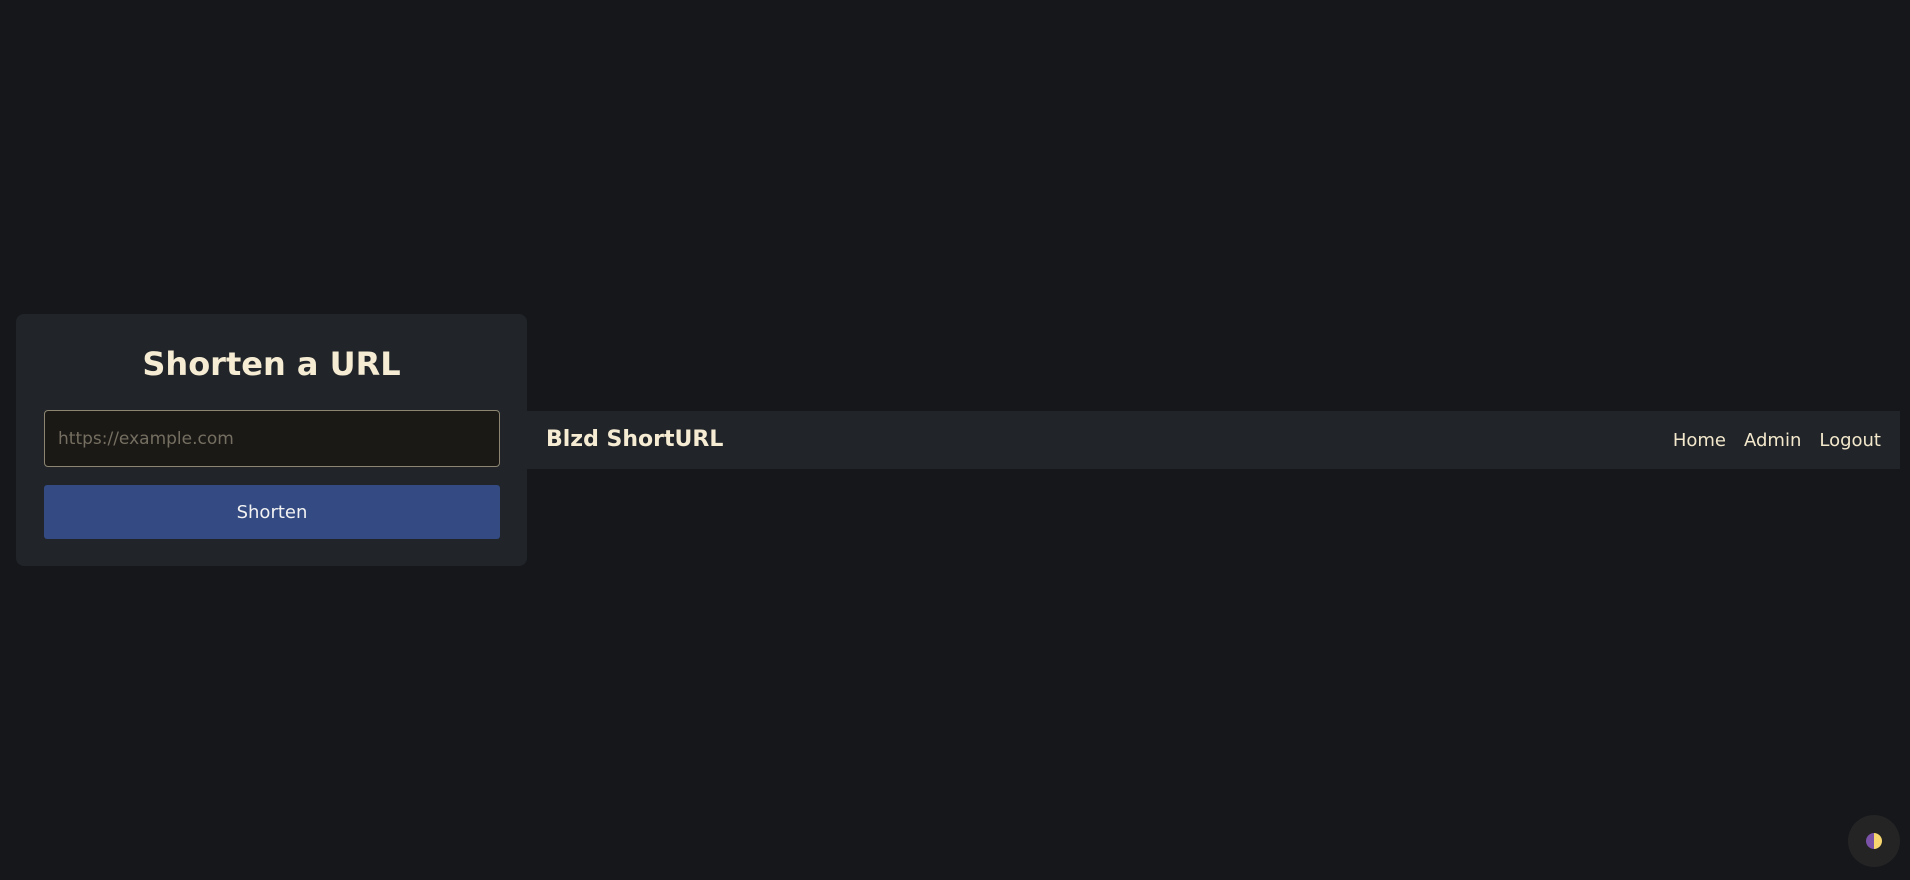  What do you see at coordinates (1213, 440) in the screenshot?
I see `navbar: Blzd ShortURL Home Admin Logout` at bounding box center [1213, 440].